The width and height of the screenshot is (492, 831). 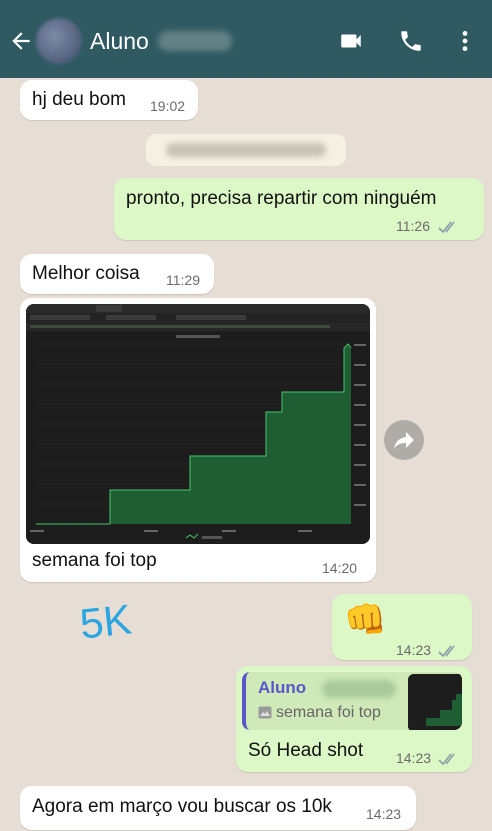 What do you see at coordinates (365, 620) in the screenshot?
I see `message-emoji: 👊` at bounding box center [365, 620].